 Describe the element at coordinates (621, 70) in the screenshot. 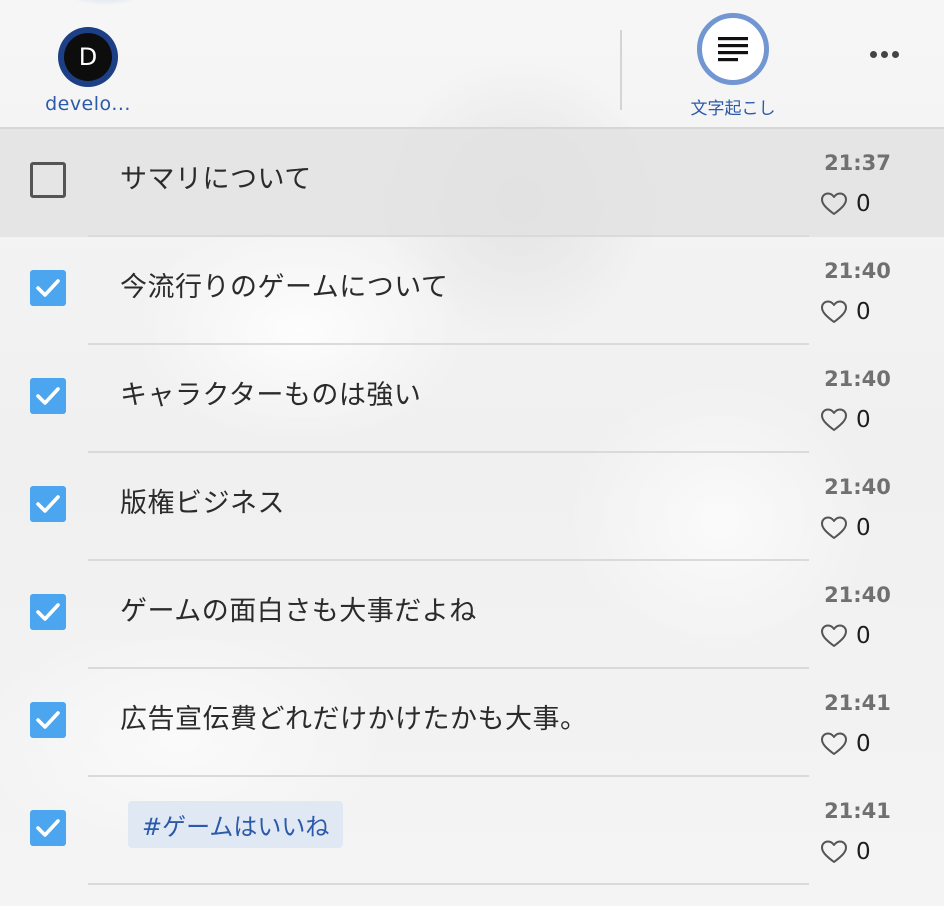

I see `header-divider` at that location.